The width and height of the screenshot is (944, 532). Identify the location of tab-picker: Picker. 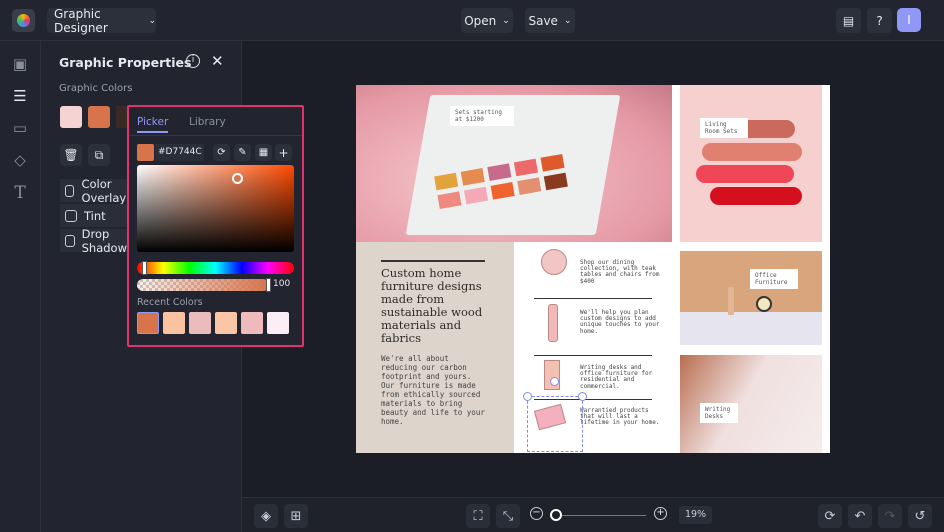
(153, 124).